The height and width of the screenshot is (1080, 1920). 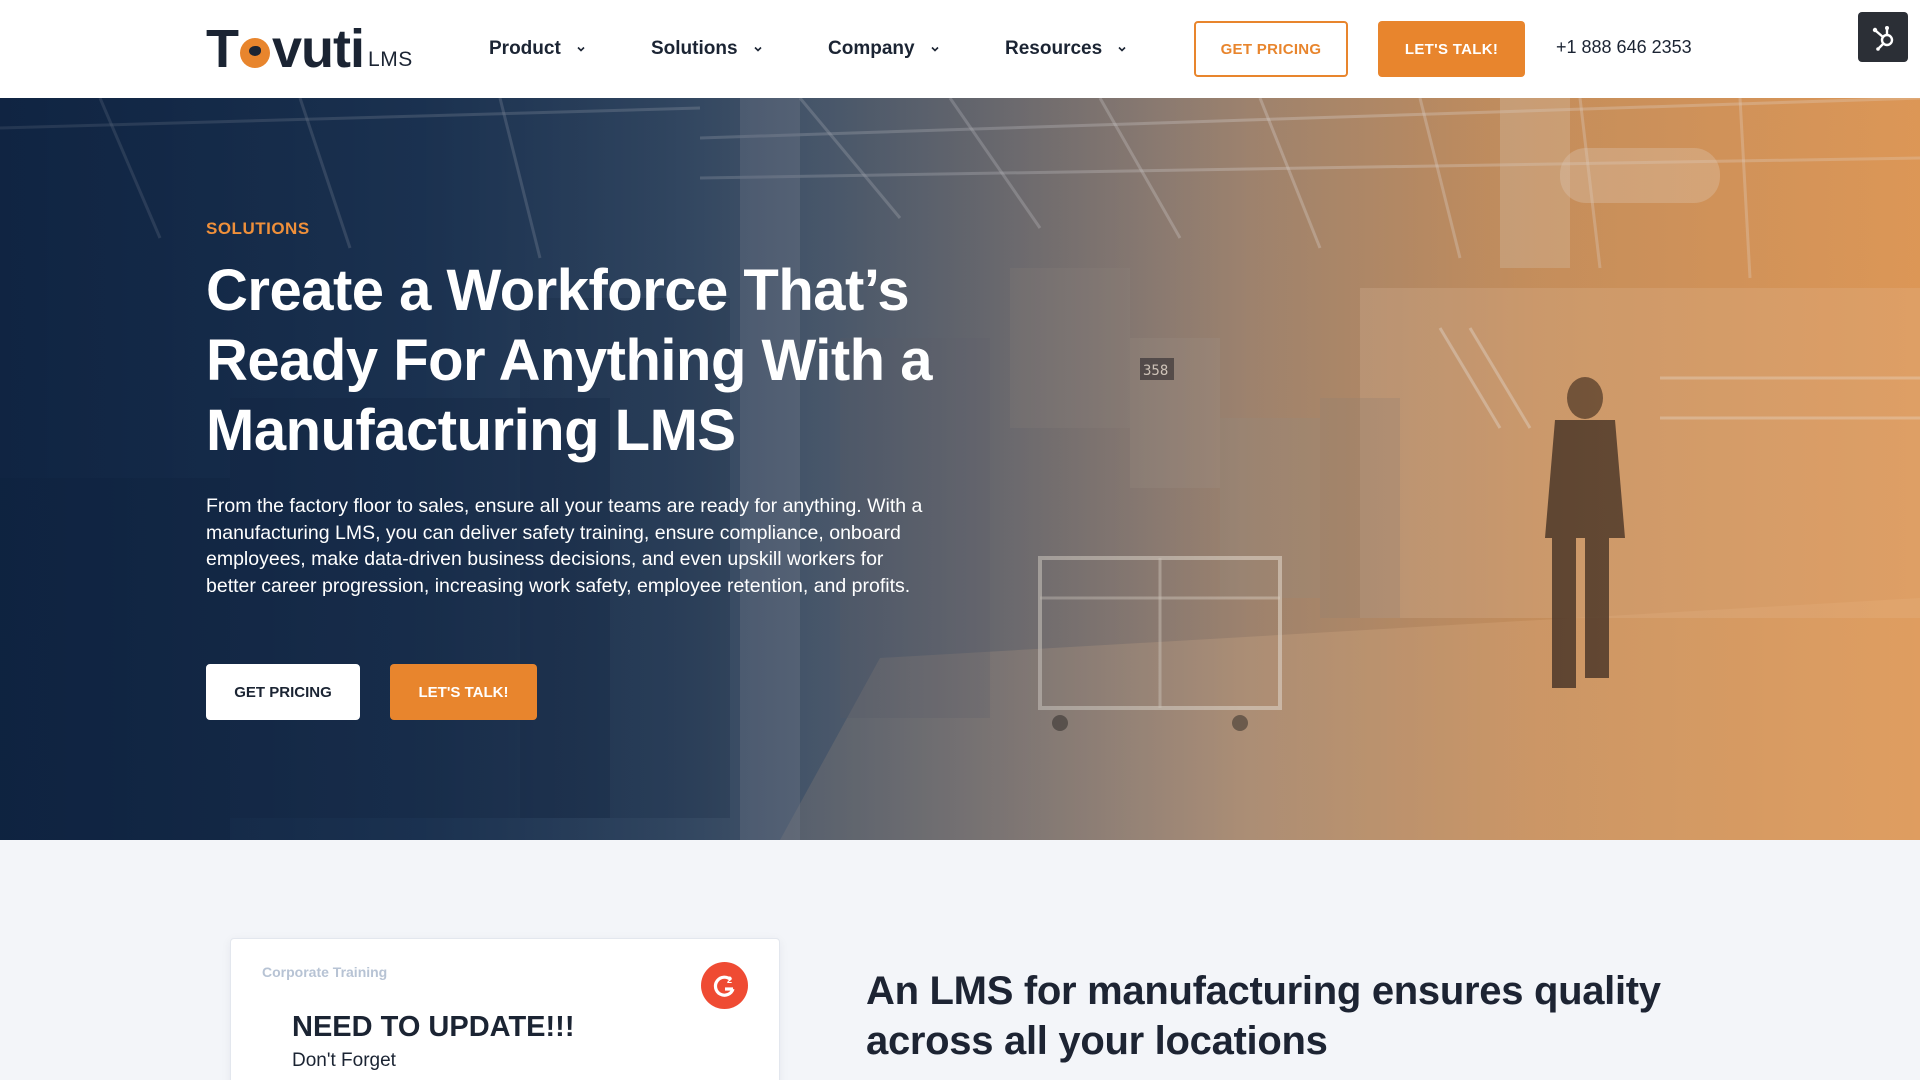 What do you see at coordinates (729, 980) in the screenshot?
I see `svg-text: 2` at bounding box center [729, 980].